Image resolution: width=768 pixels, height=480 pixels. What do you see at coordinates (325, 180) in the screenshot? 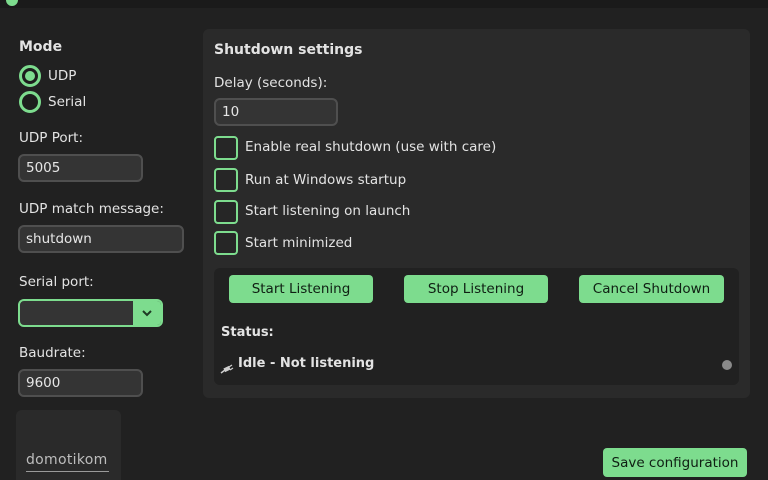
I see `windows-startup-label: Run at Windows startup` at bounding box center [325, 180].